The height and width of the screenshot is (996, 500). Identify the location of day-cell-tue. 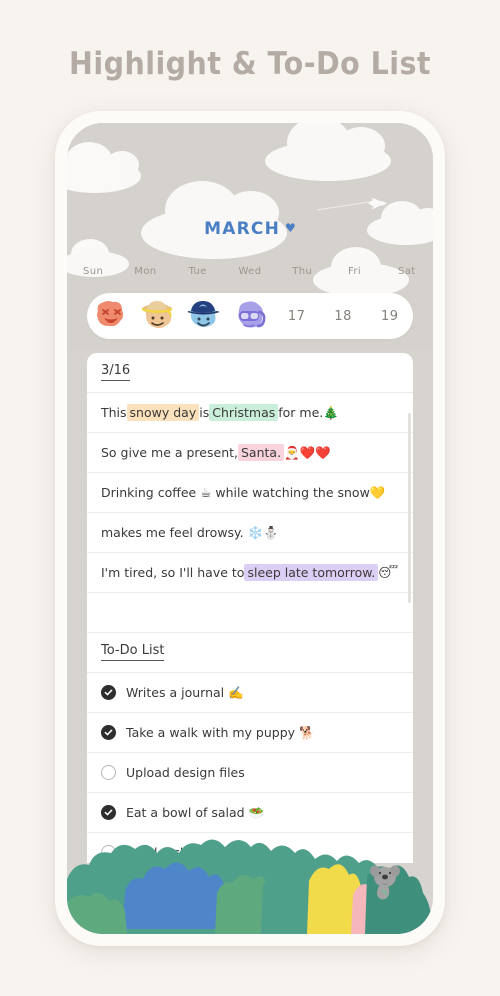
(203, 316).